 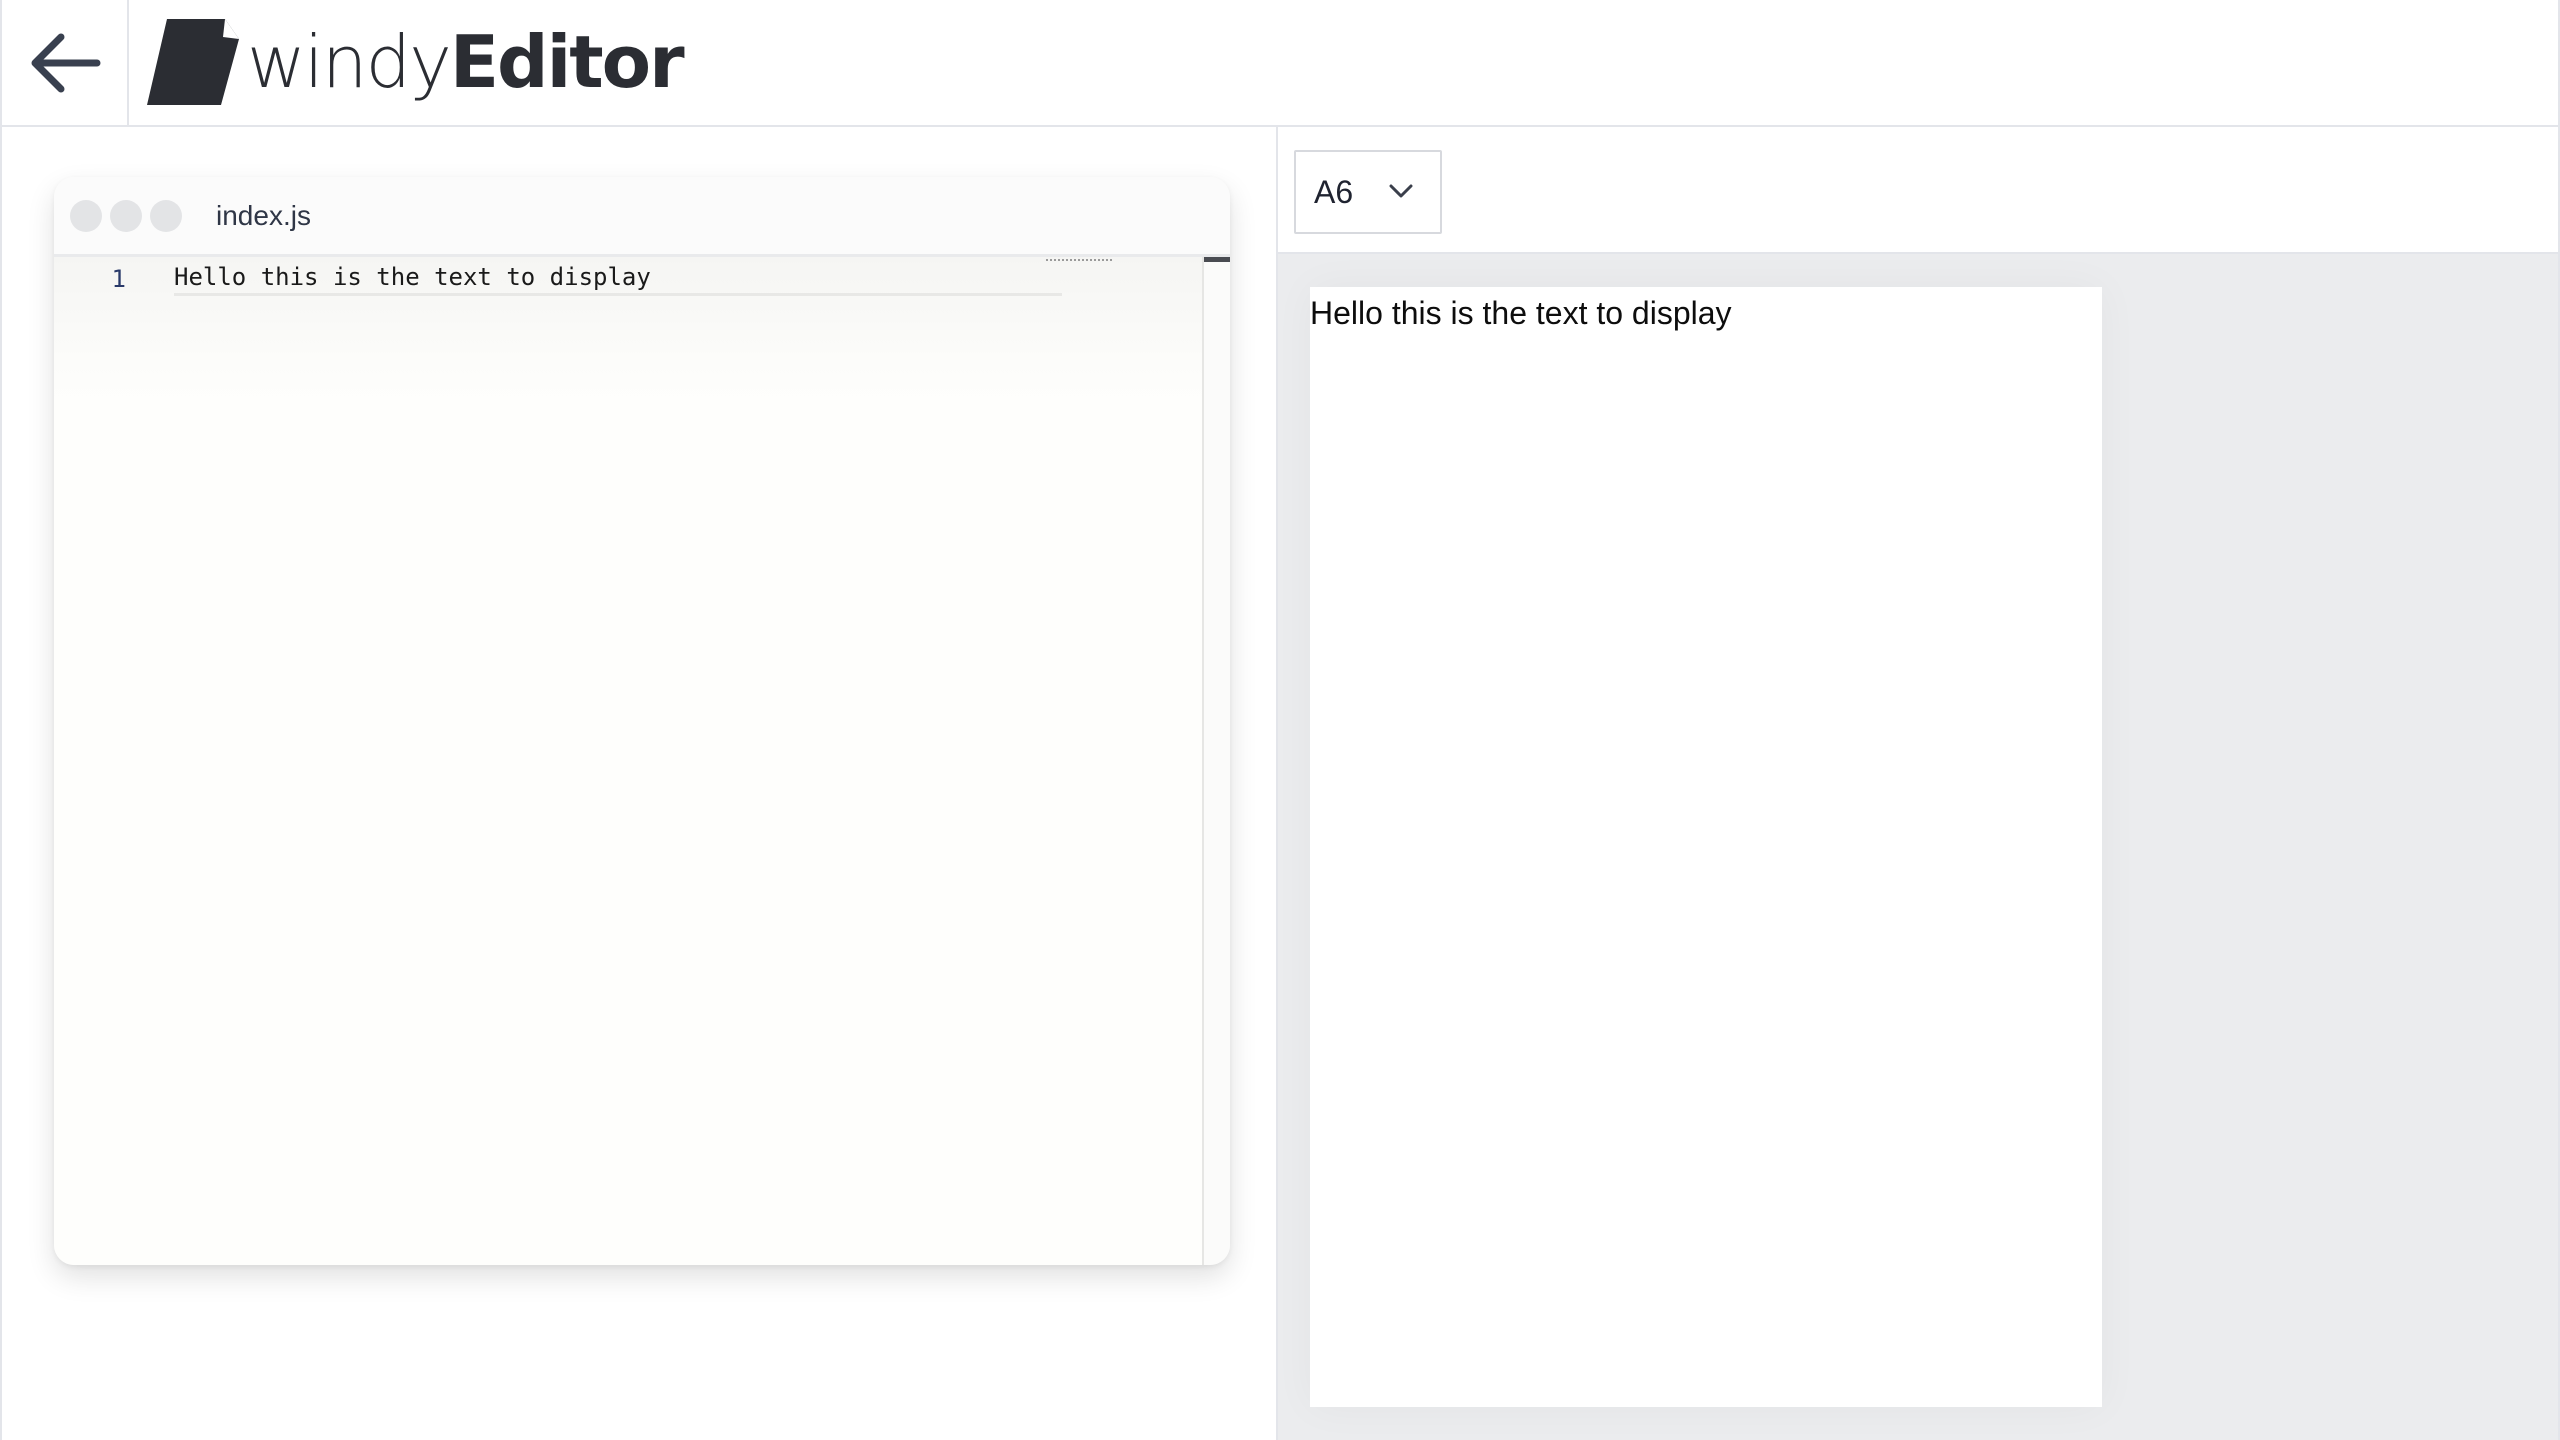 I want to click on editor-titlebar: index.js, so click(x=642, y=217).